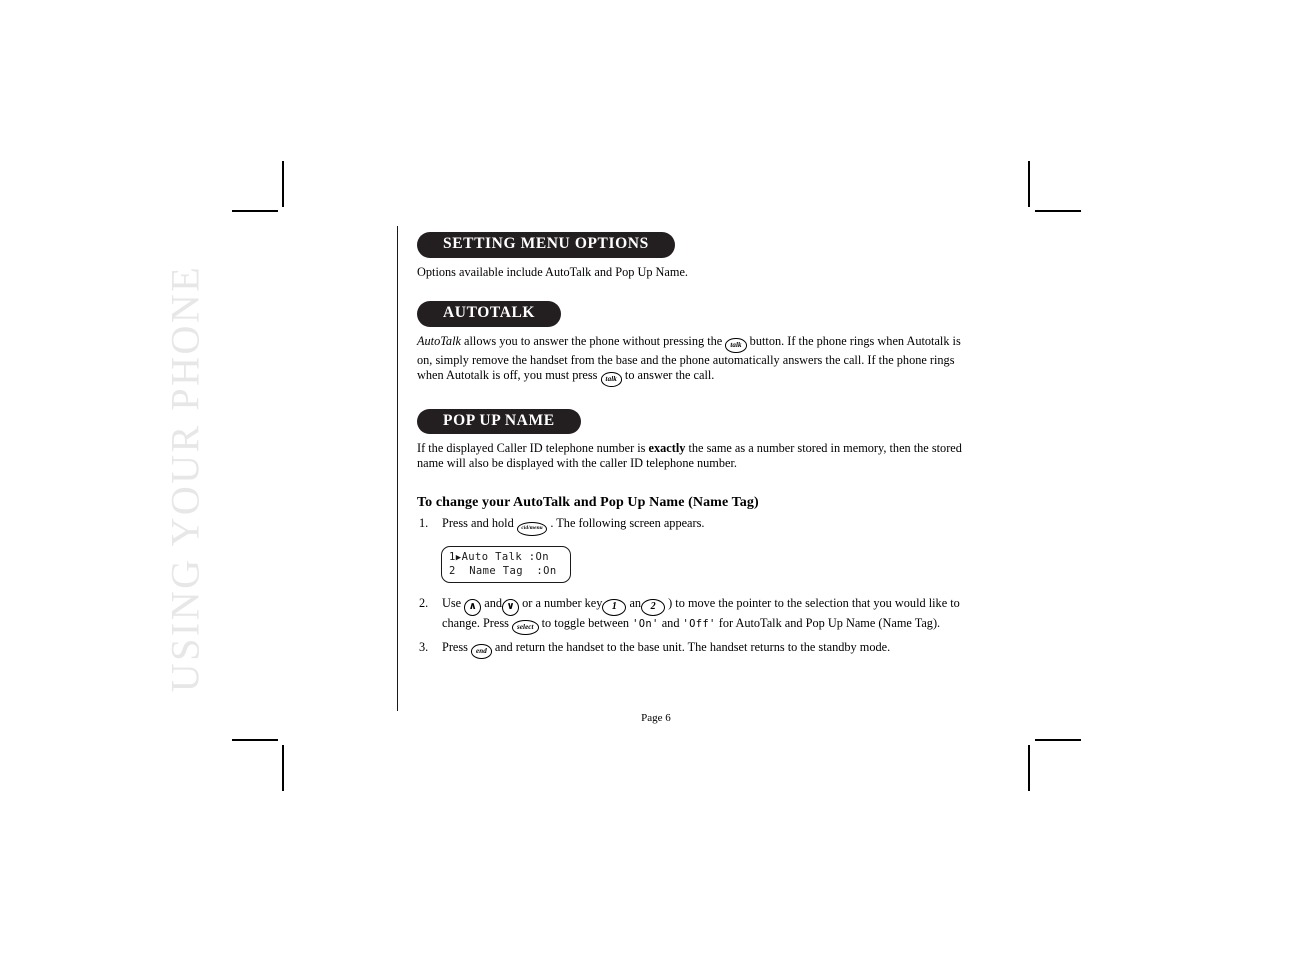 The height and width of the screenshot is (954, 1312). I want to click on lcd-line-1-value: :On, so click(538, 556).